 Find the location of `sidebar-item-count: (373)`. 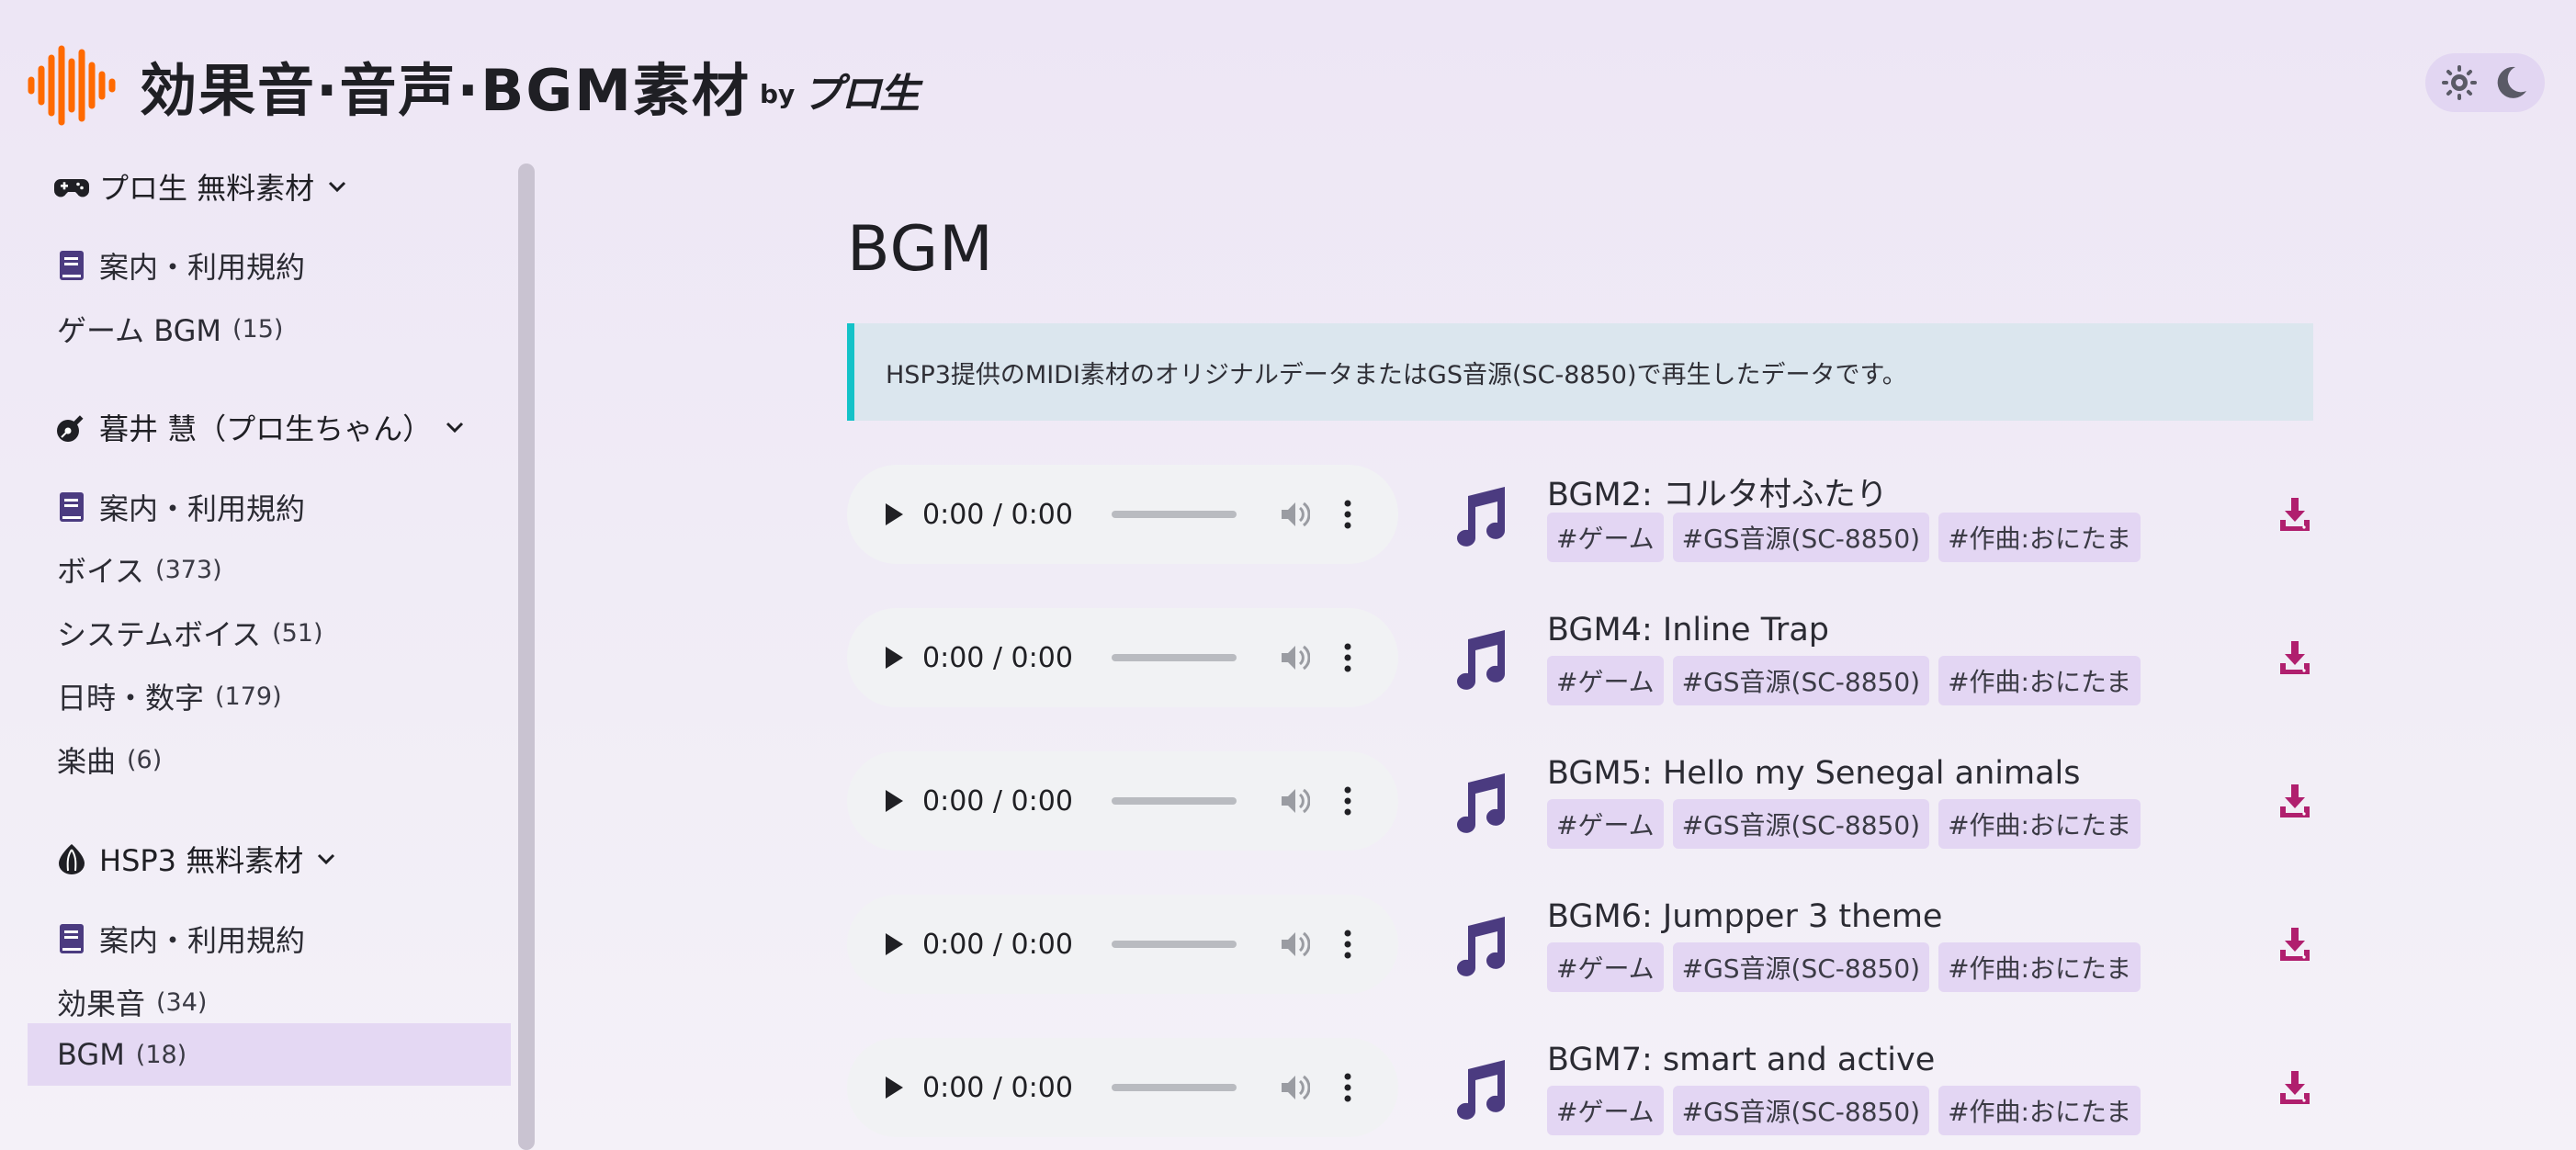

sidebar-item-count: (373) is located at coordinates (188, 569).